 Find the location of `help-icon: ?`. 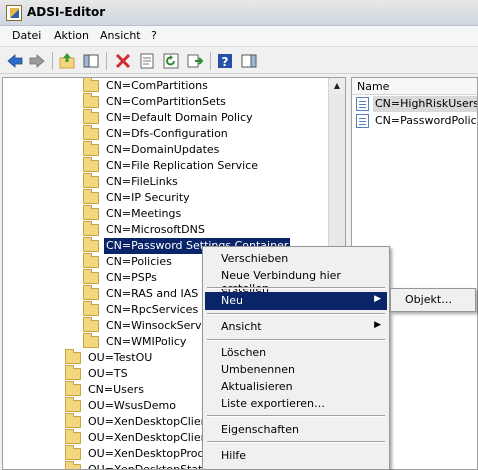

help-icon: ? is located at coordinates (225, 61).